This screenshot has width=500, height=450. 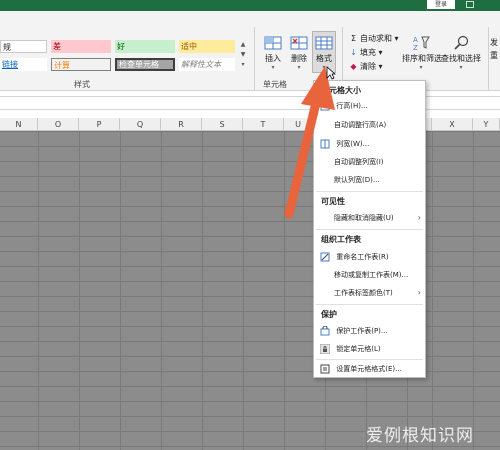 I want to click on column-header: O, so click(x=58, y=124).